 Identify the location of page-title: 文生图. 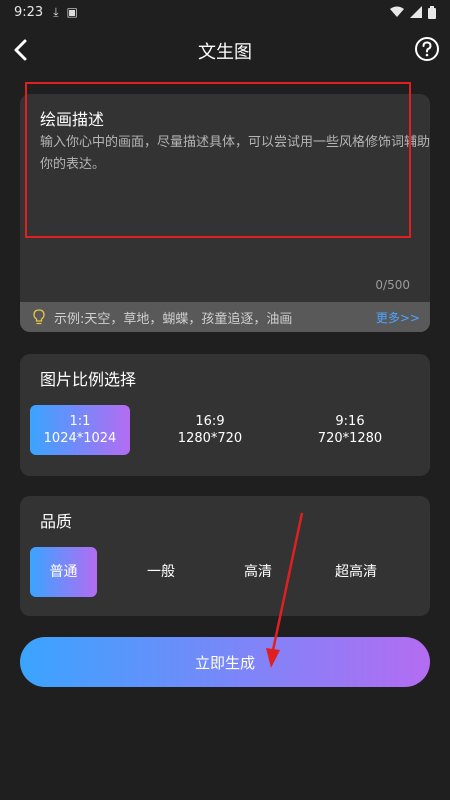
(225, 52).